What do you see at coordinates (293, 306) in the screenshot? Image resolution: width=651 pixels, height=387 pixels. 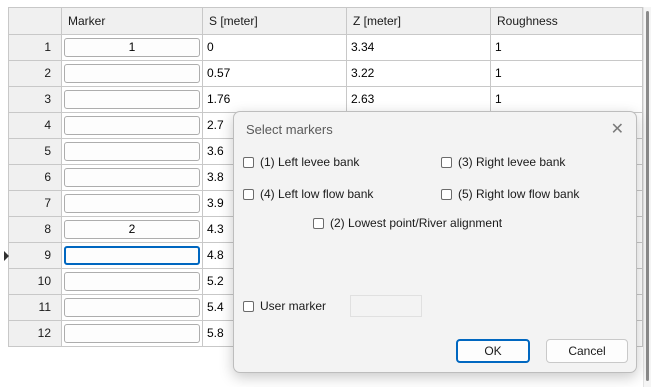 I see `checkbox-label: User marker` at bounding box center [293, 306].